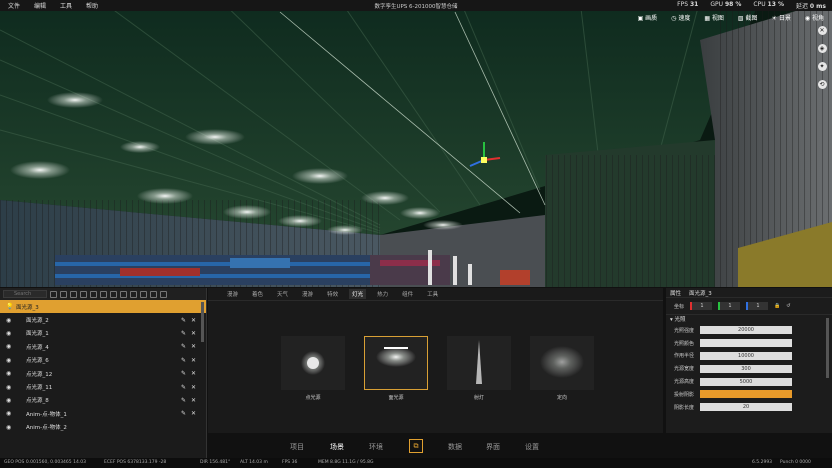 This screenshot has width=832, height=468. What do you see at coordinates (257, 294) in the screenshot?
I see `tab-shading: 着色` at bounding box center [257, 294].